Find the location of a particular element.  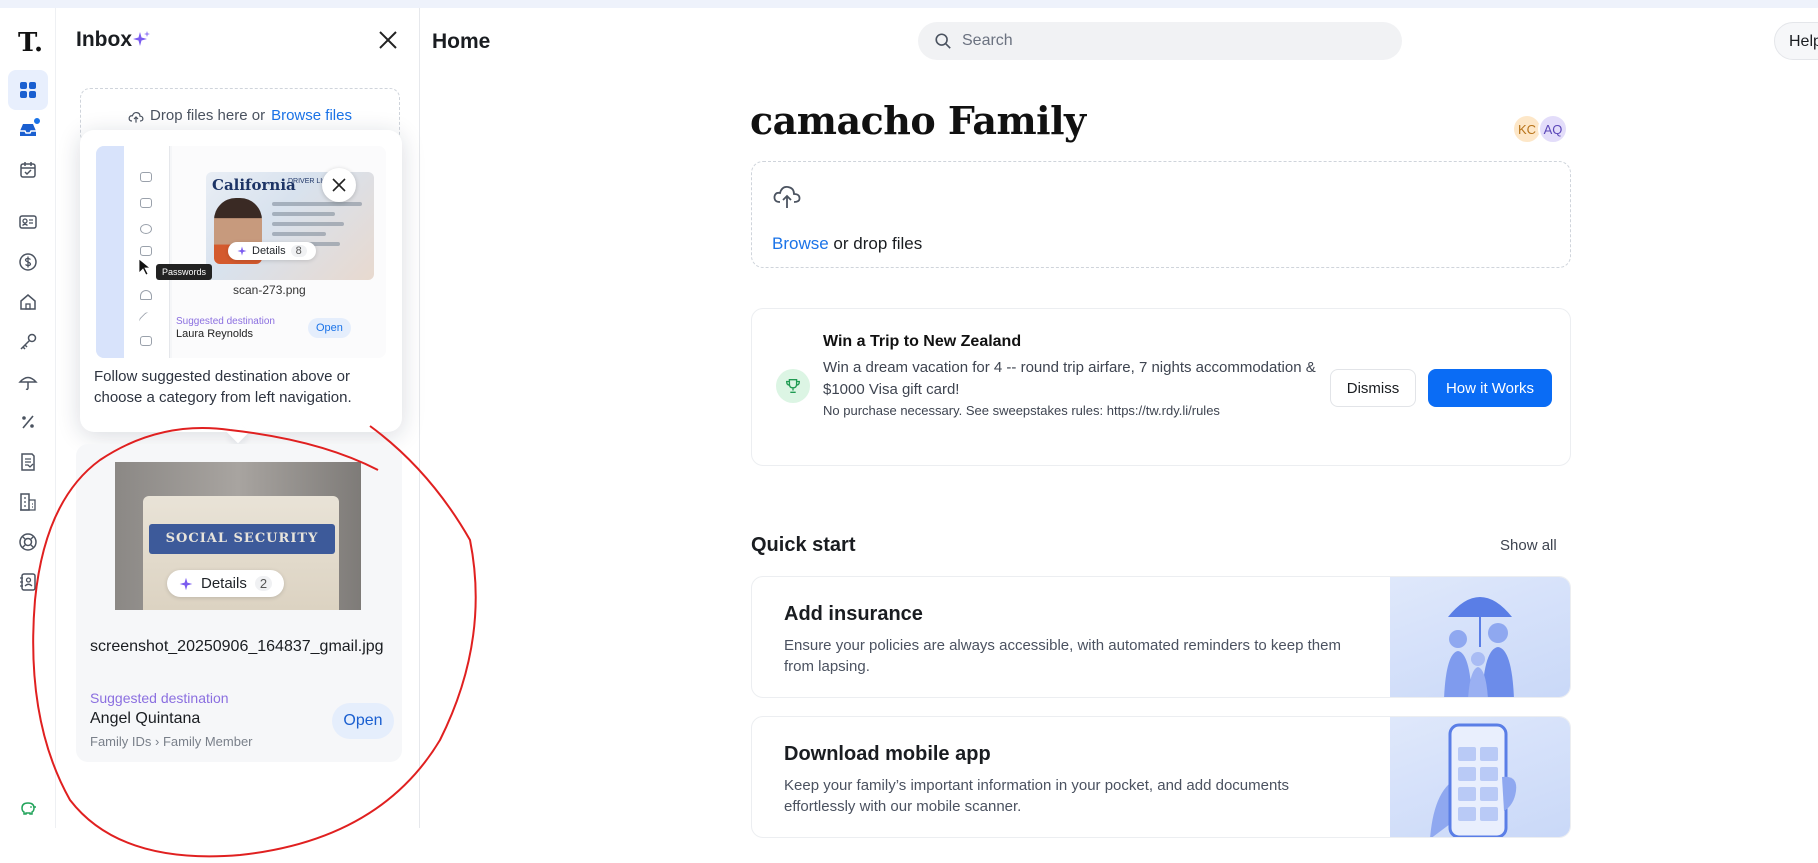

lifebuoy-icon is located at coordinates (28, 542).